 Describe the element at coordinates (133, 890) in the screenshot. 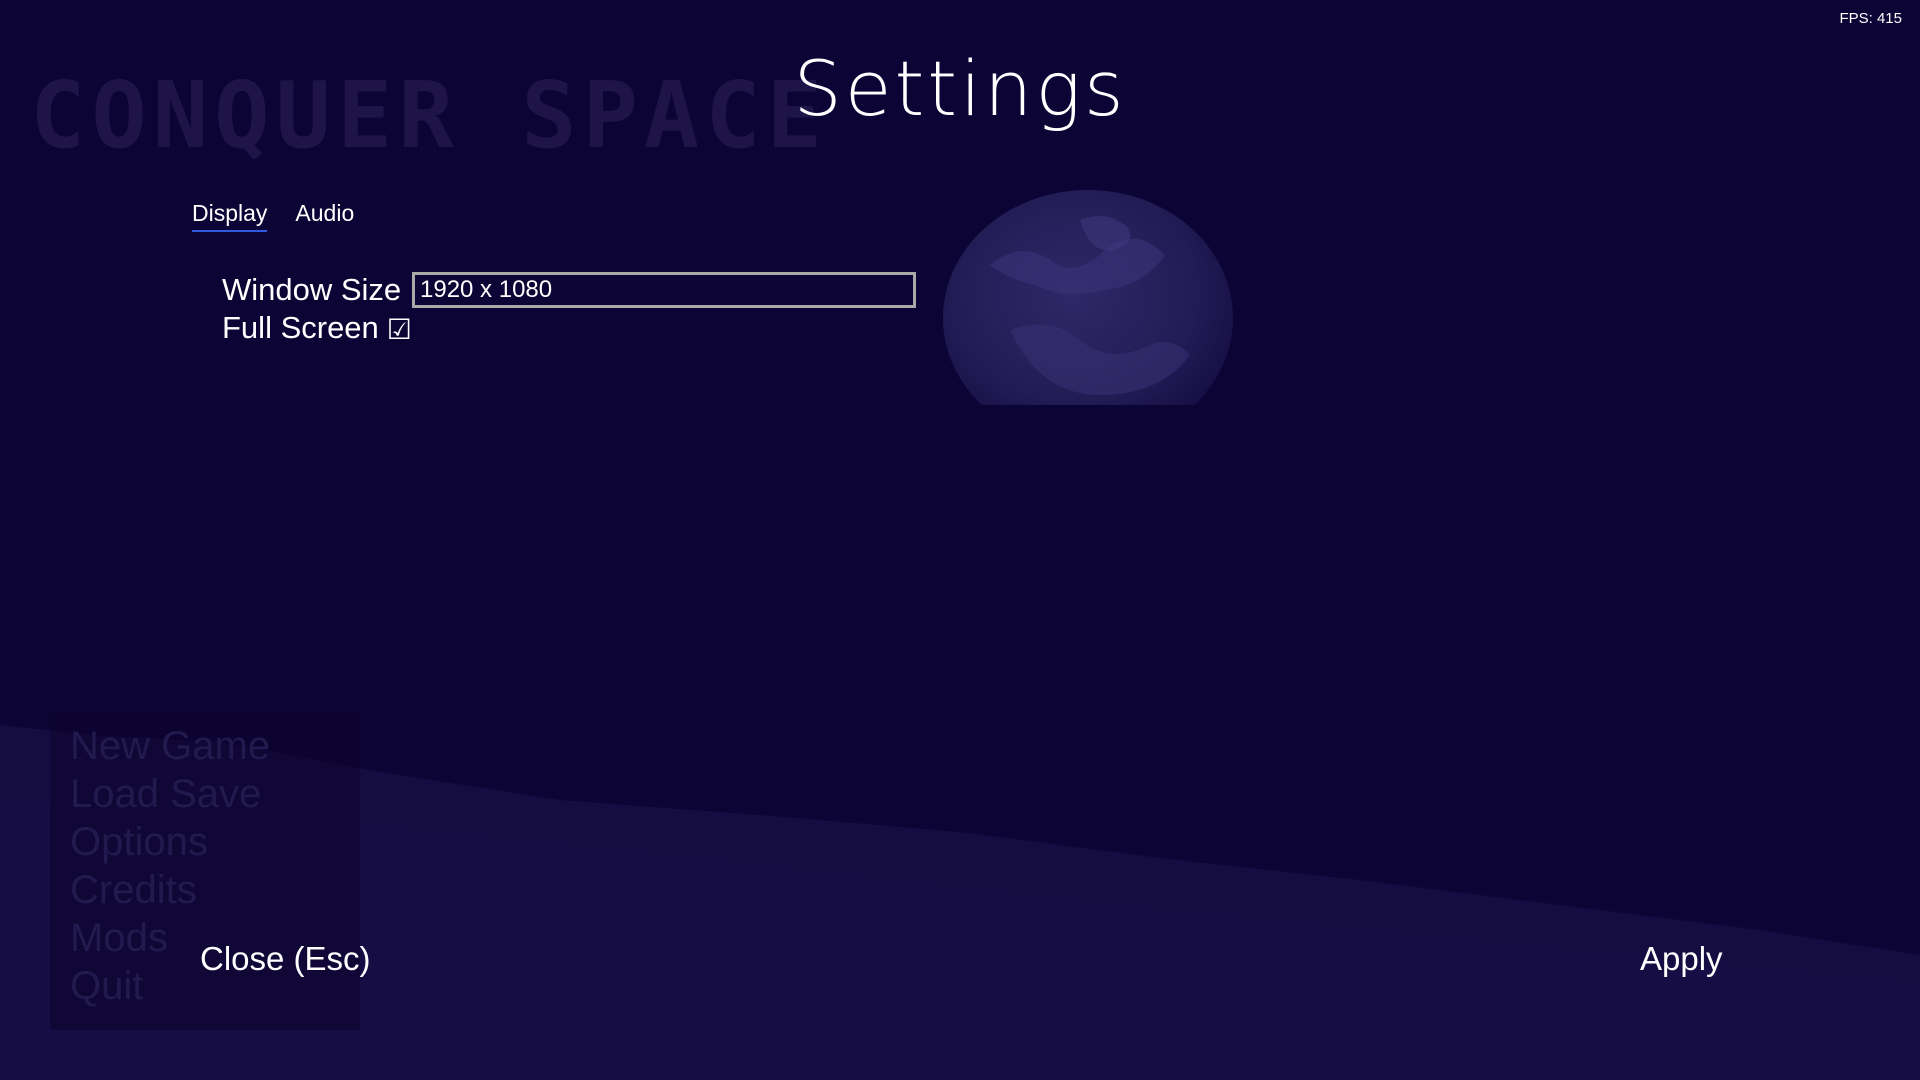

I see `bg-menu-item-credits: Credits` at that location.